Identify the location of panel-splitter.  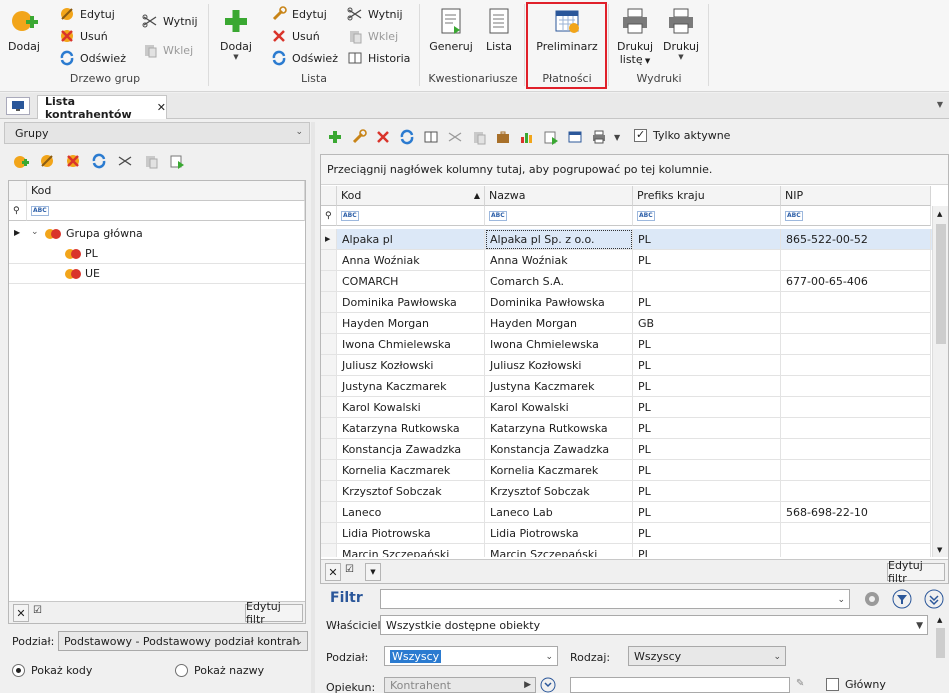
(313, 407).